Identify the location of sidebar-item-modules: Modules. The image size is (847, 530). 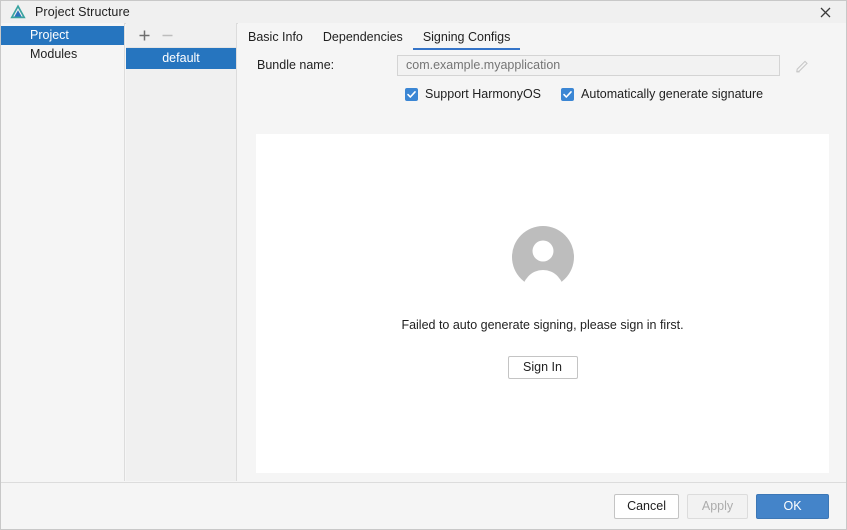
(62, 54).